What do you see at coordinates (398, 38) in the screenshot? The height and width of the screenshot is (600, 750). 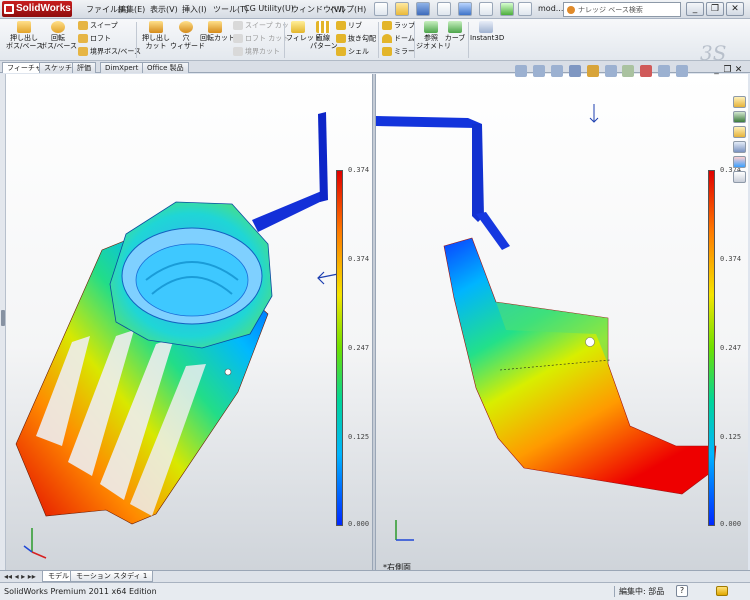 I see `dome-button: ドーム` at bounding box center [398, 38].